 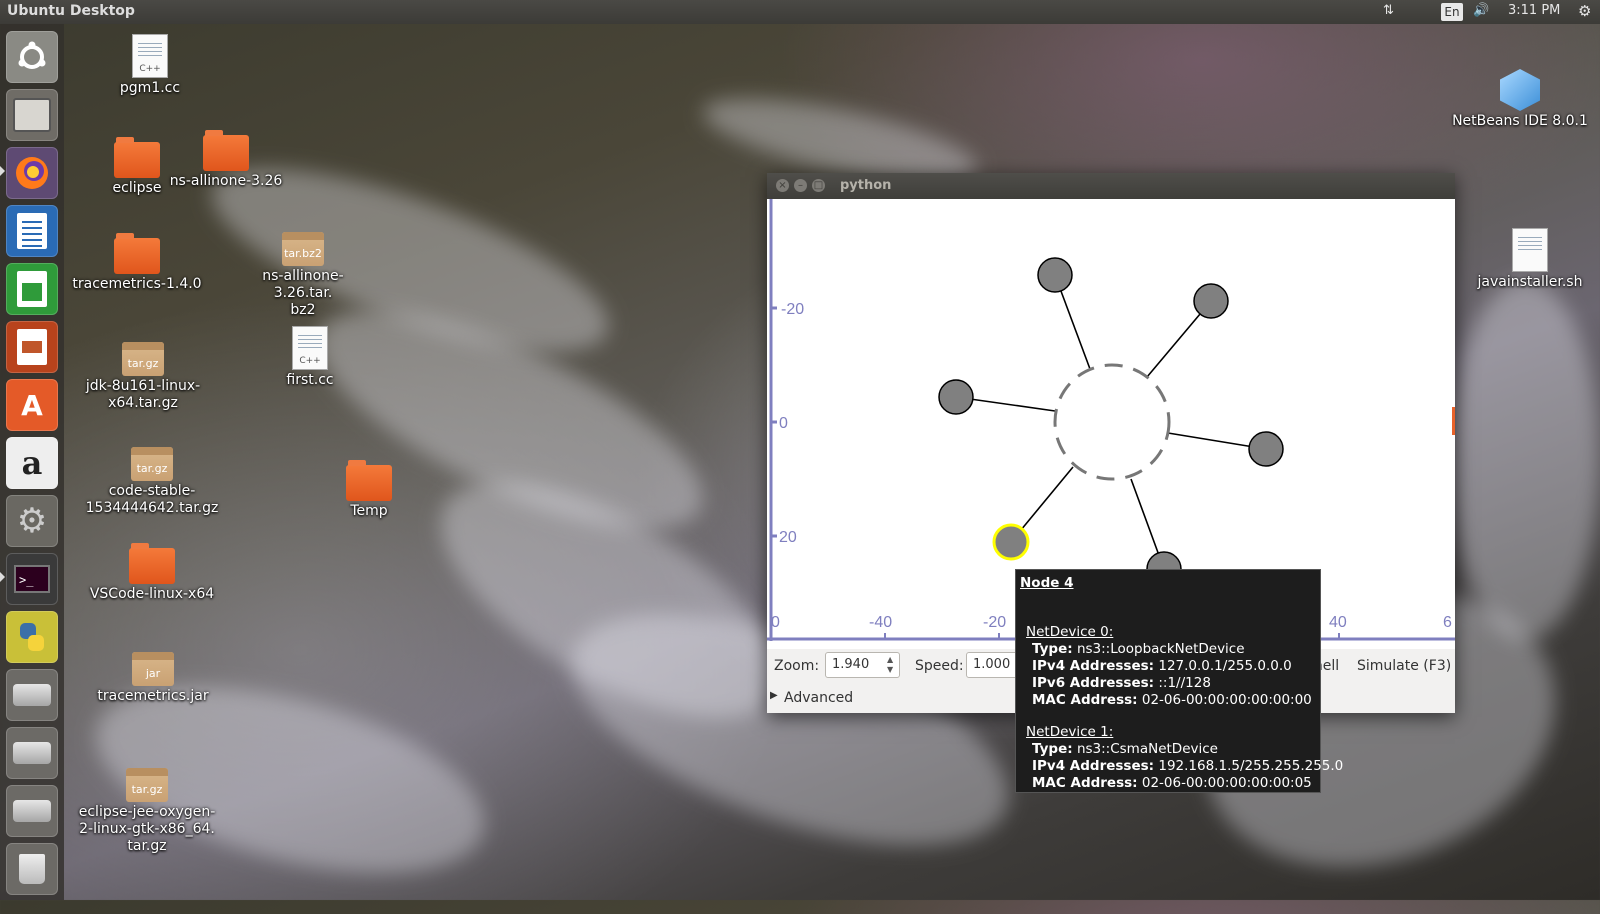 I want to click on calc-icon, so click(x=32, y=289).